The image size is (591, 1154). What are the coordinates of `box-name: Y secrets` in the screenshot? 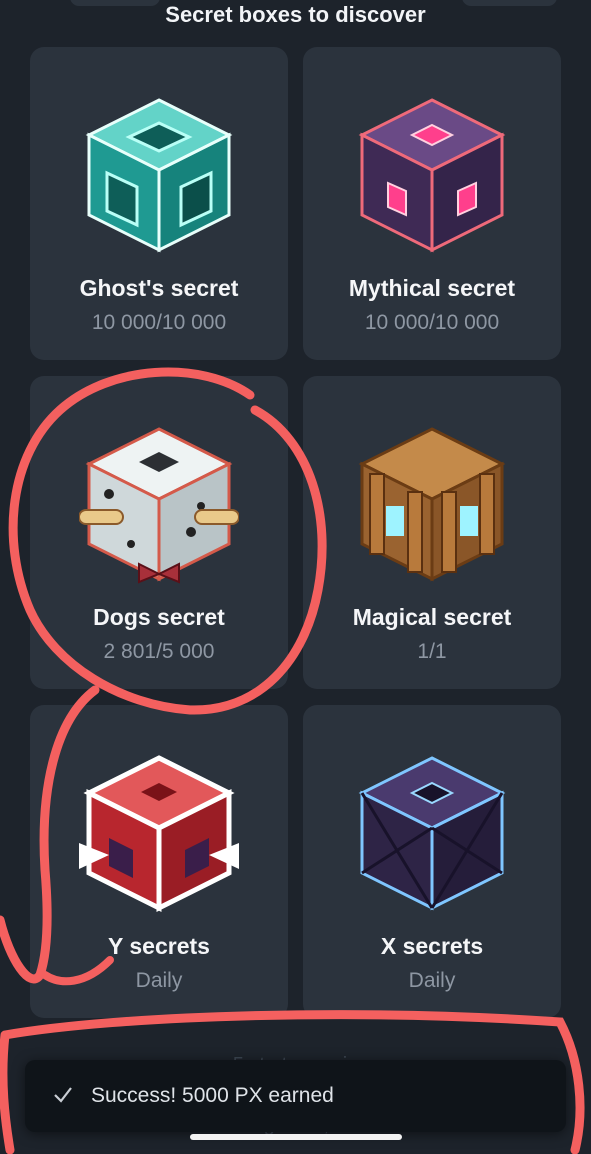 It's located at (159, 946).